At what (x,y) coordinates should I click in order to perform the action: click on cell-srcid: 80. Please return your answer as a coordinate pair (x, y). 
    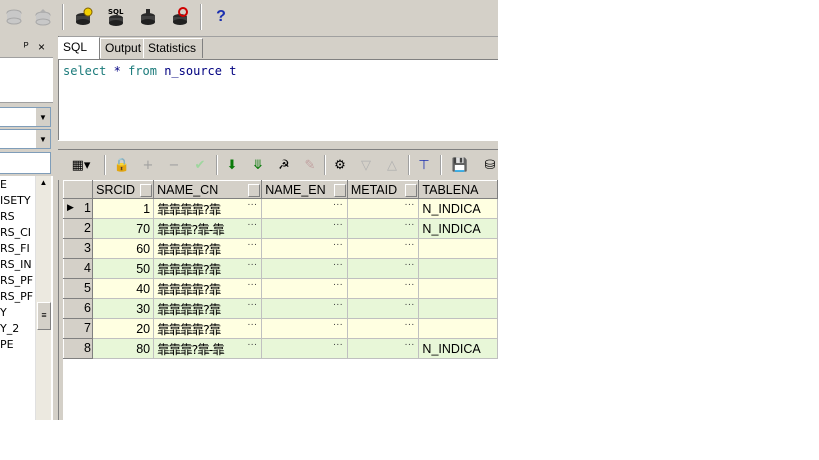
    Looking at the image, I should click on (123, 348).